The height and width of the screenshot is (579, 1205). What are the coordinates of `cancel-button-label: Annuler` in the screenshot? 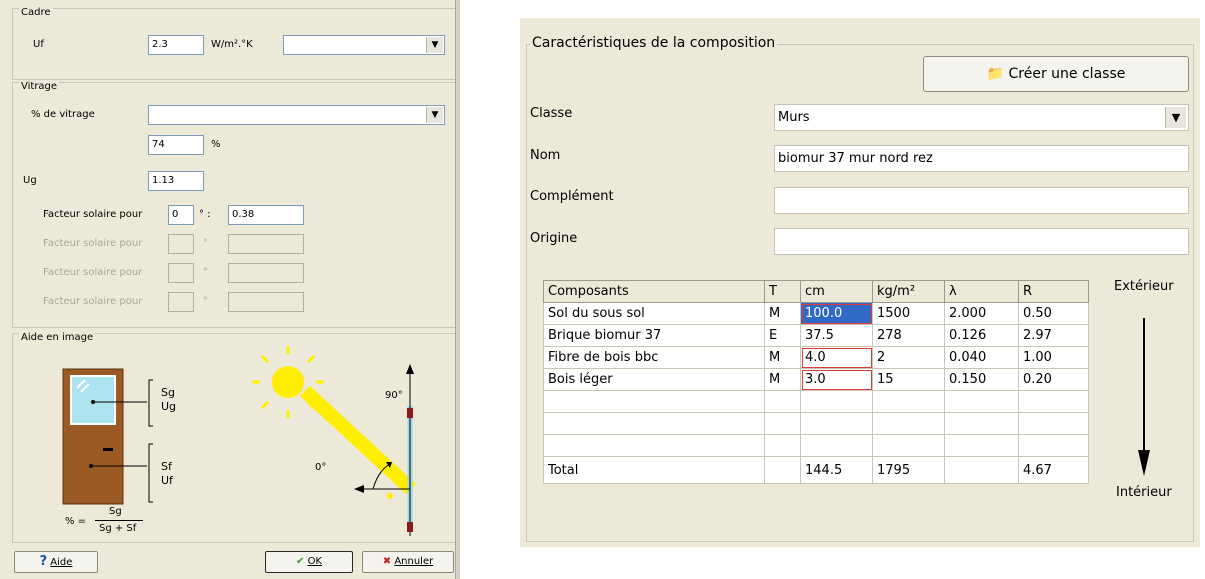 It's located at (414, 561).